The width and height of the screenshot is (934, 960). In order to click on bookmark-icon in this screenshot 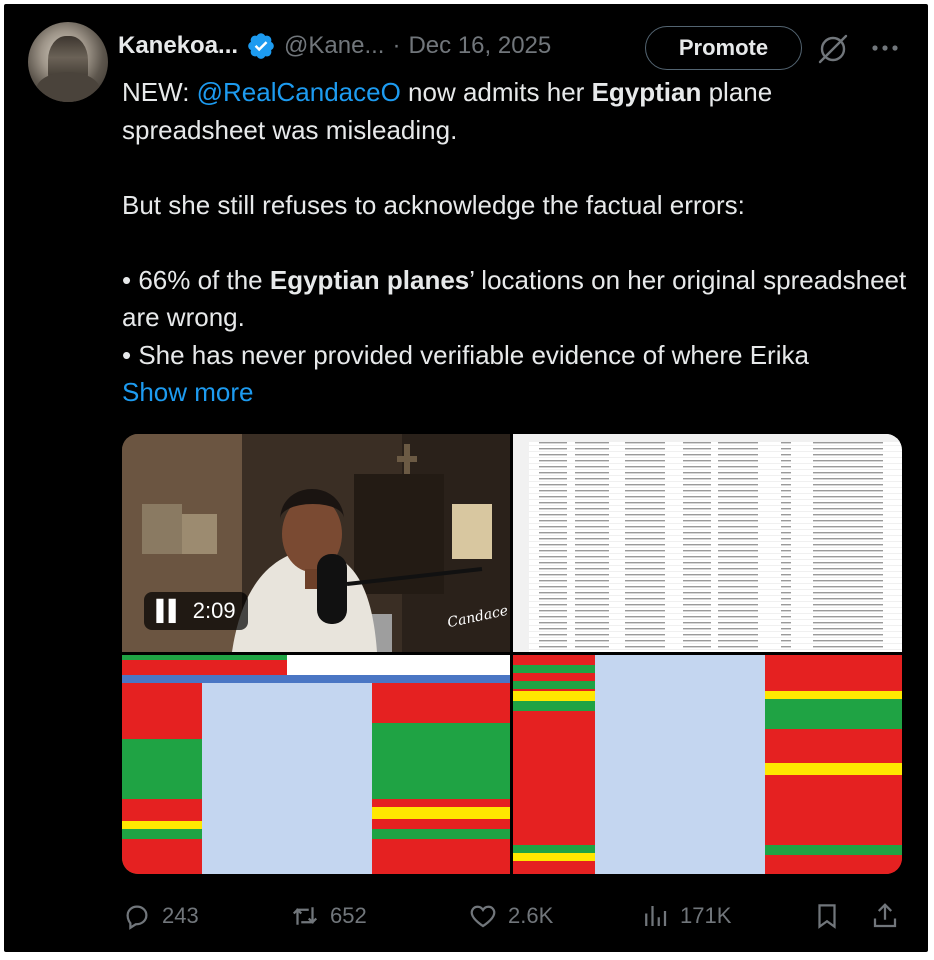, I will do `click(827, 916)`.